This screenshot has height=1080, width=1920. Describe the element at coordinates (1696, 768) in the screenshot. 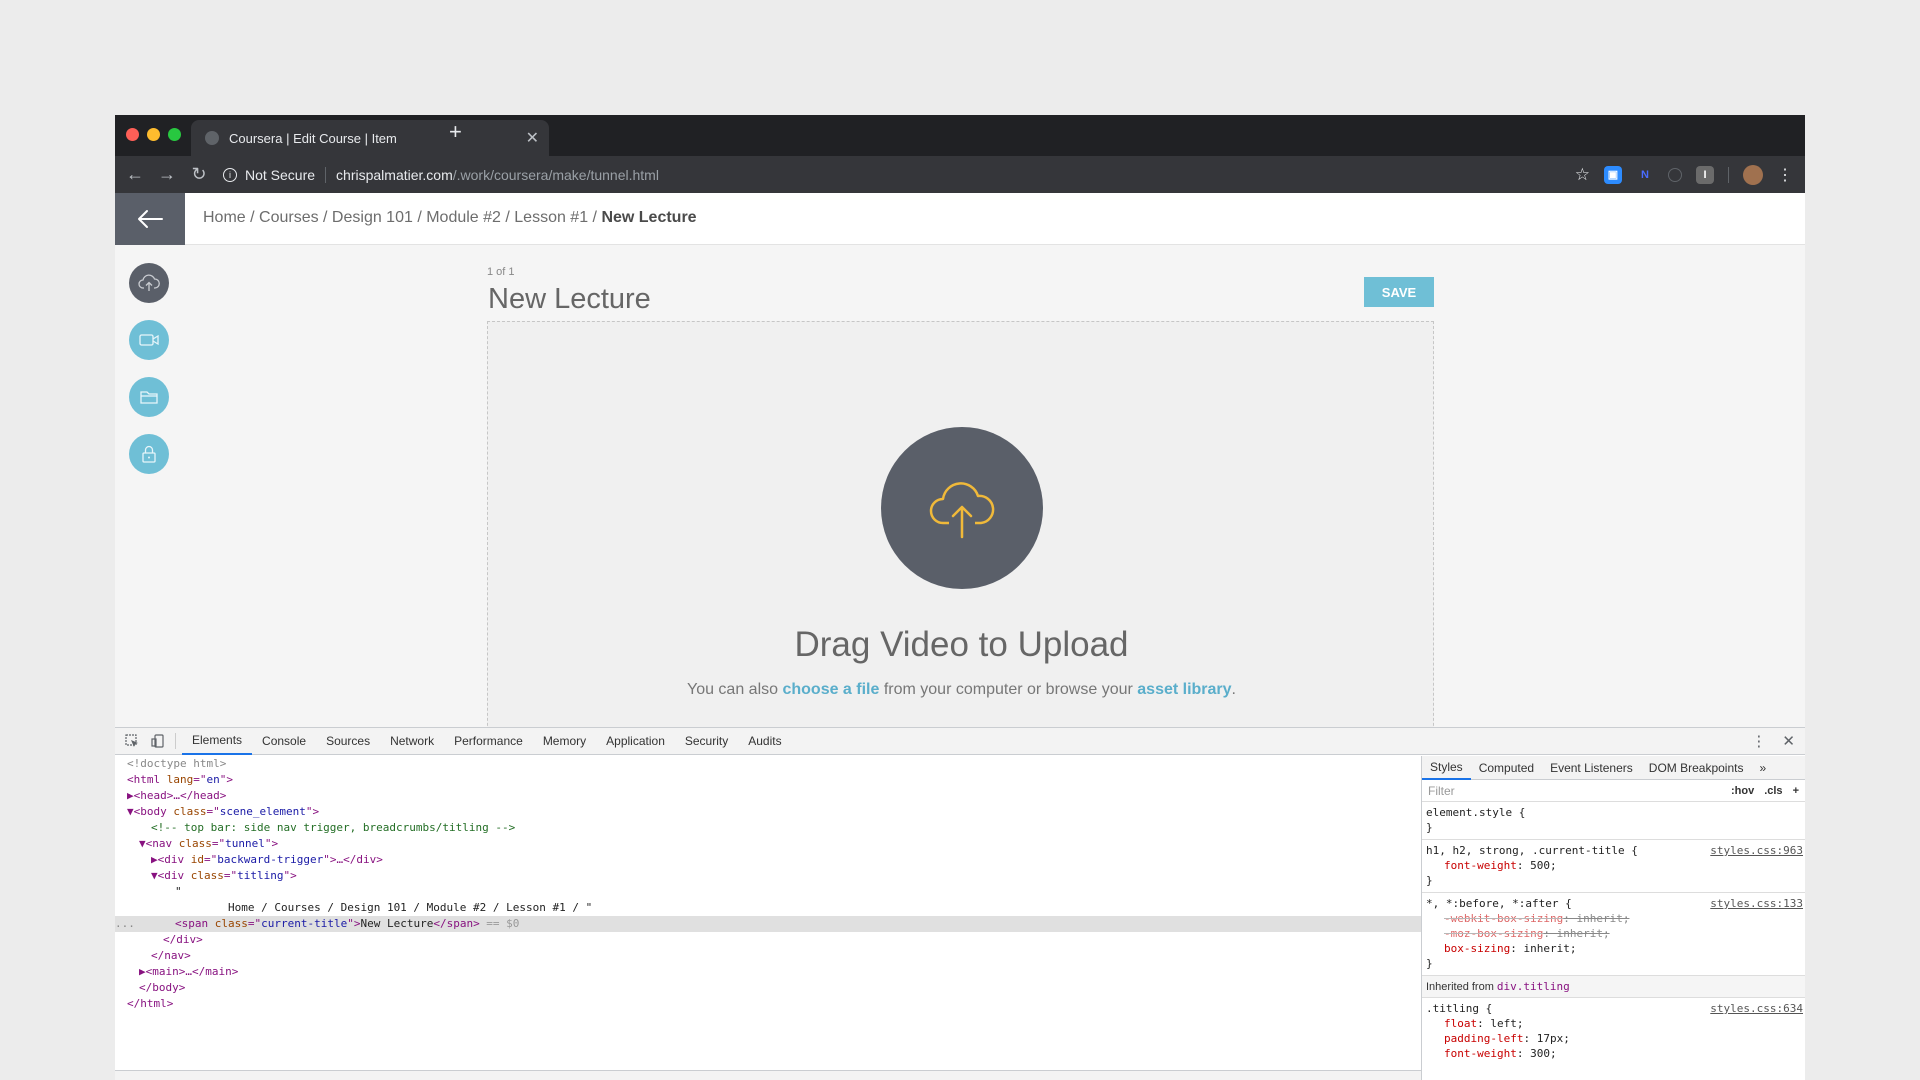

I see `tab-dom-breakpoints: DOM Breakpoints` at that location.